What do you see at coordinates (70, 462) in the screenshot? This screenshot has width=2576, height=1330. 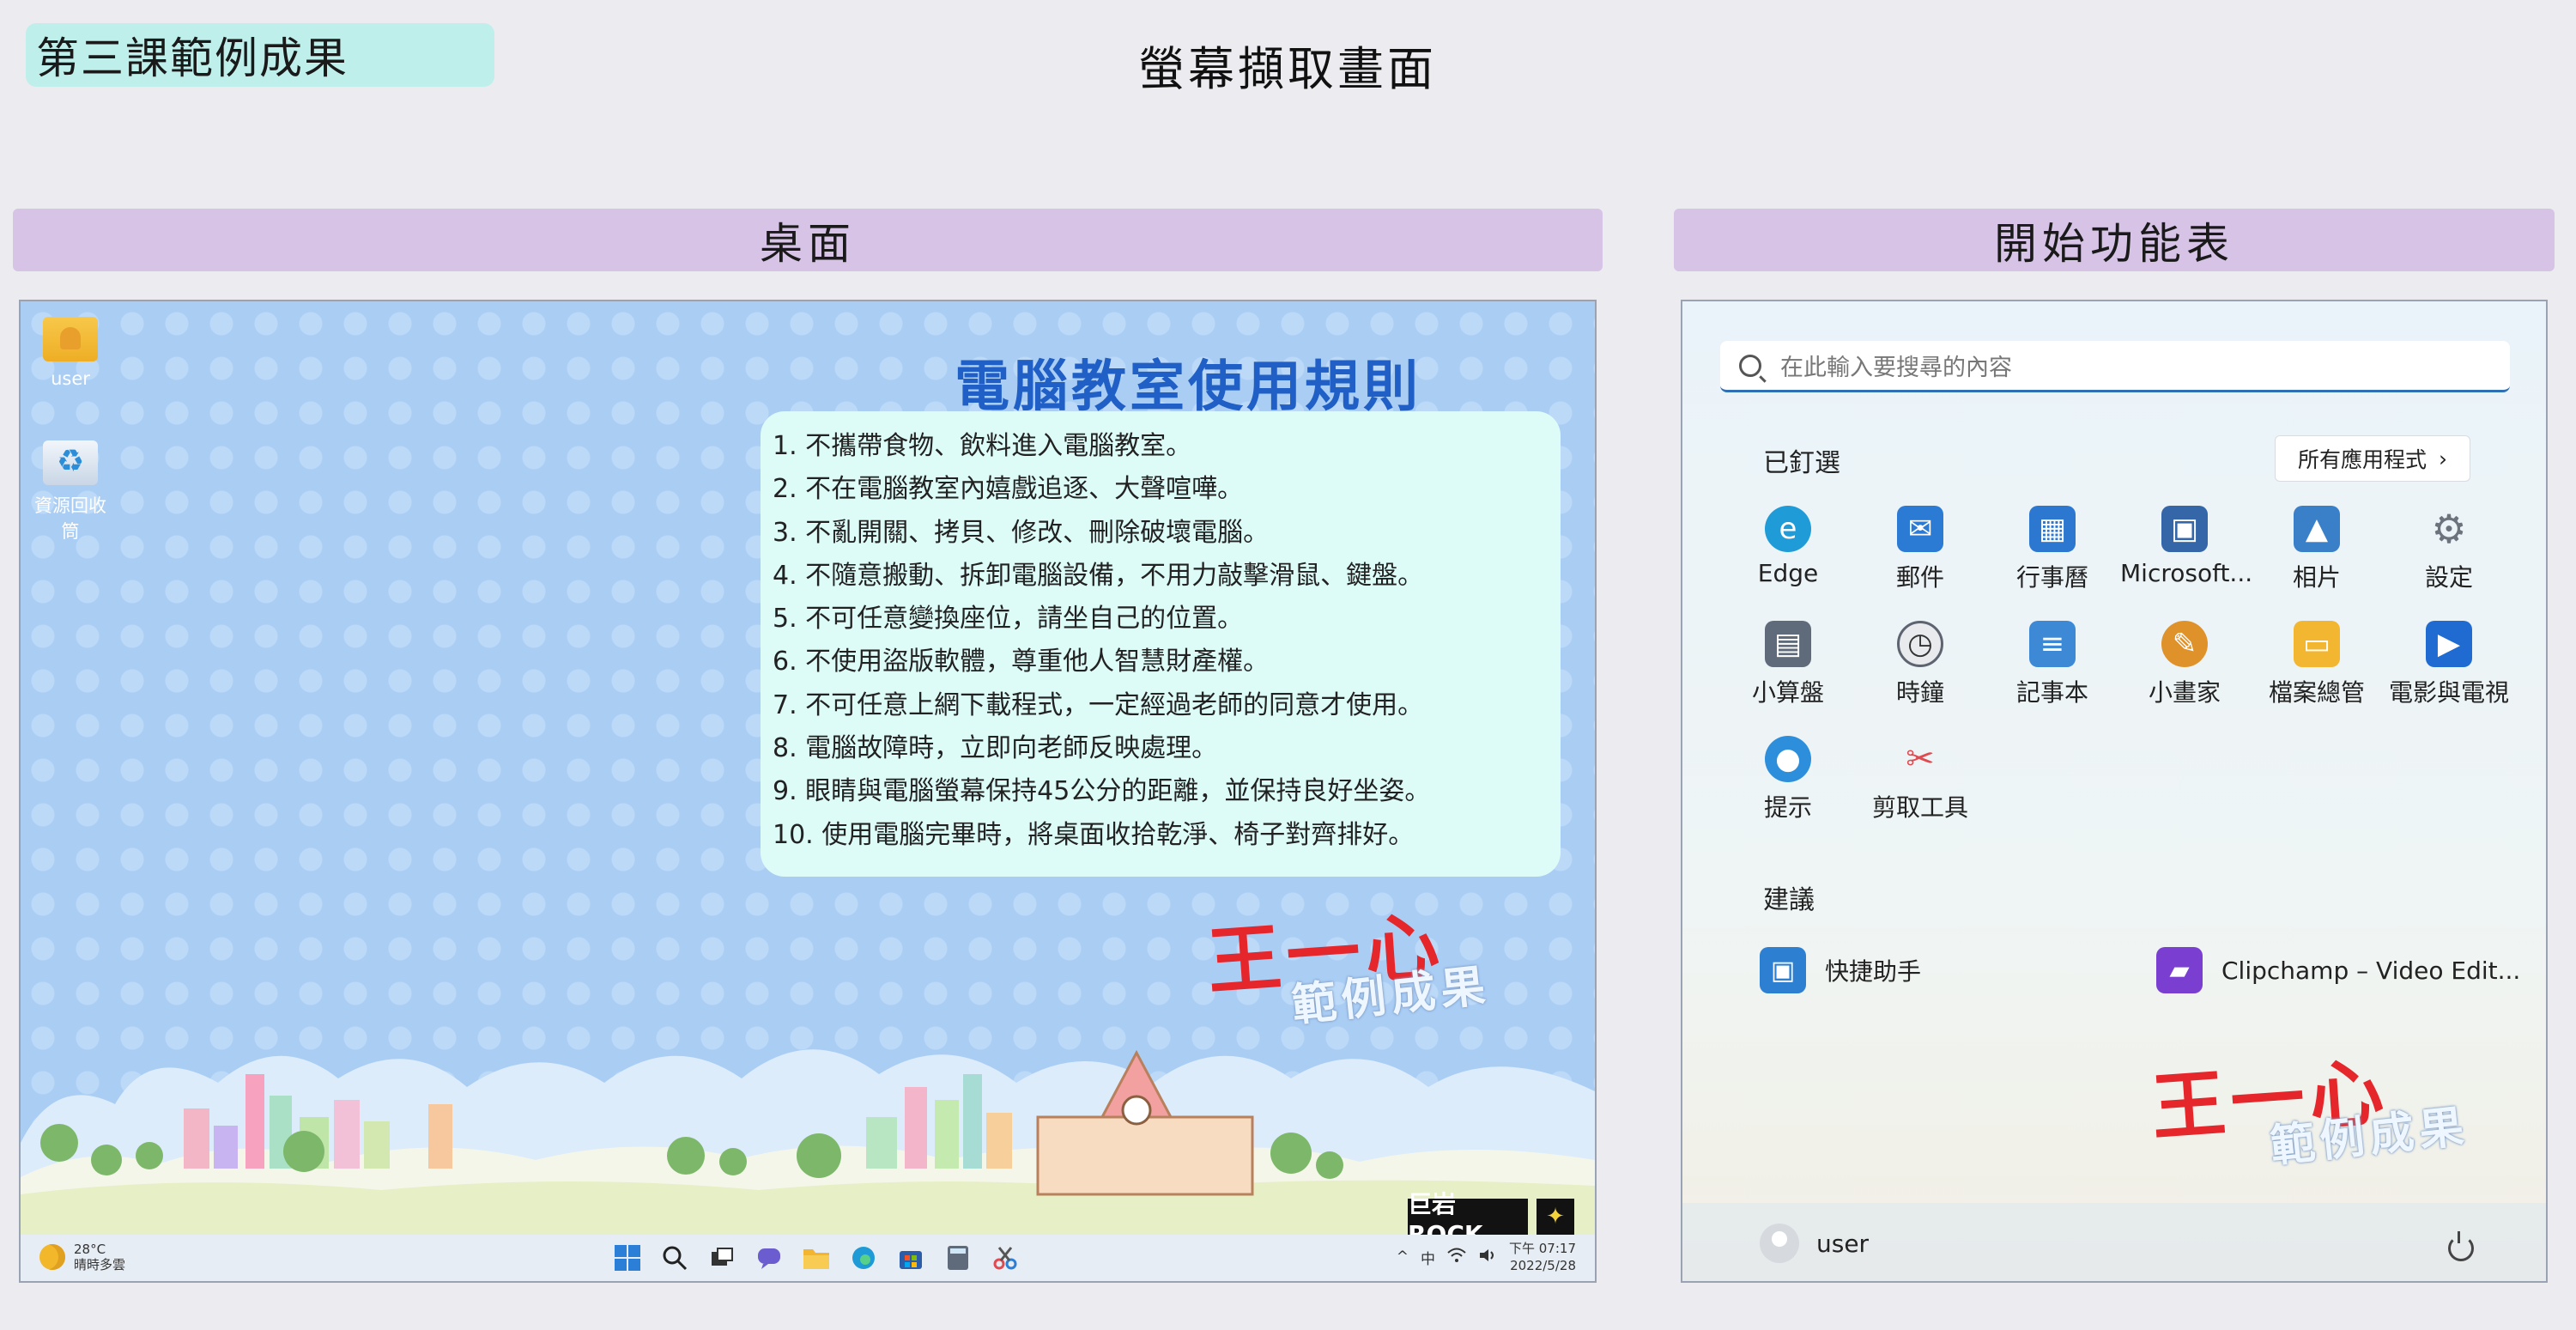 I see `recycle-bin-icon` at bounding box center [70, 462].